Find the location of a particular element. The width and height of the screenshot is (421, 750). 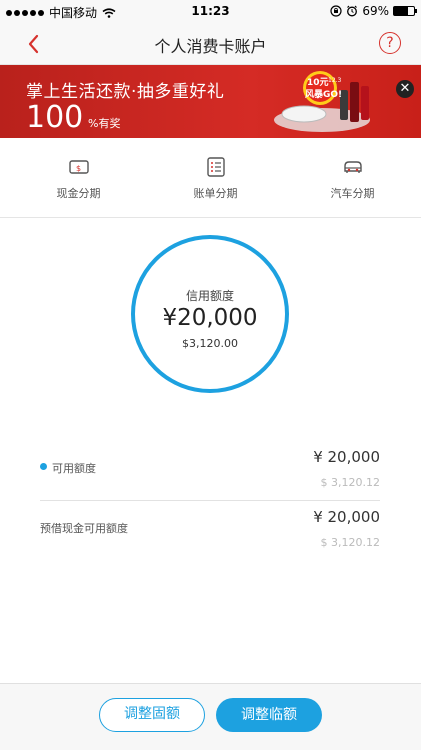

quick-item-bill-installment: 账单分期 is located at coordinates (215, 177).